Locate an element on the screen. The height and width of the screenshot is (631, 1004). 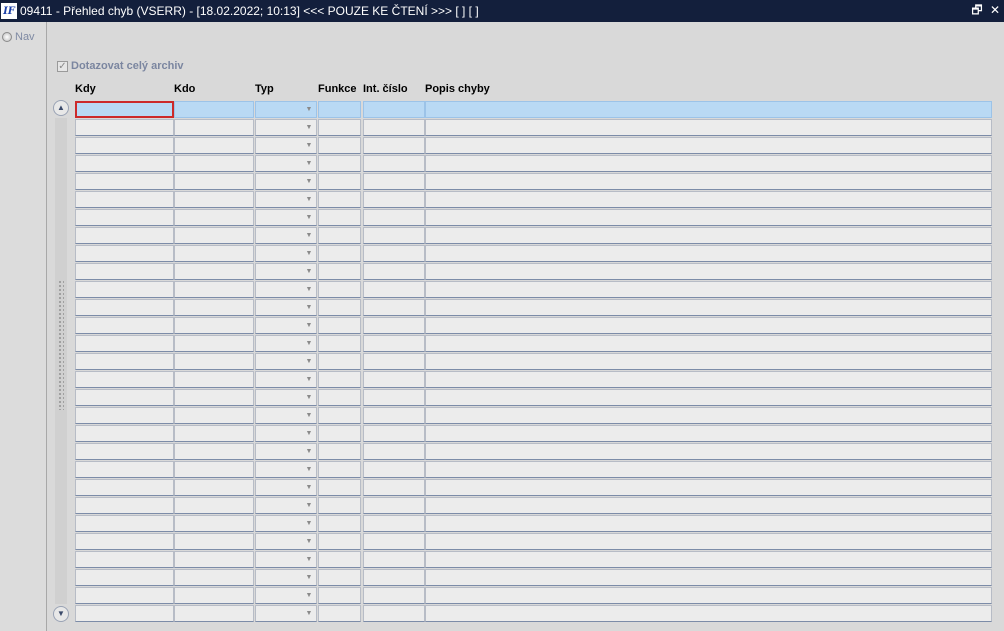
archive-checkbox-field: ✓ Dotazovat celý archiv is located at coordinates (120, 66).